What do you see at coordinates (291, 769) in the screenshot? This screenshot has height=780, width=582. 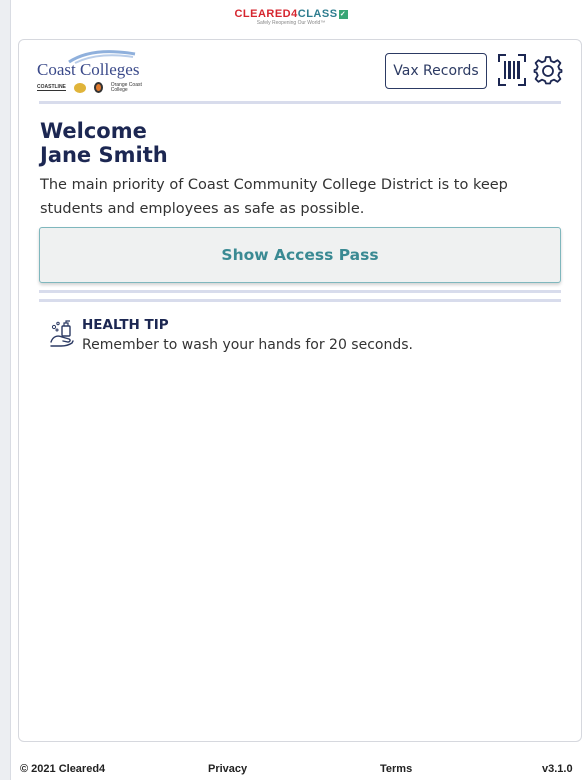 I see `footer: © 2021 Cleared4 Privacy Terms v3.1.0` at bounding box center [291, 769].